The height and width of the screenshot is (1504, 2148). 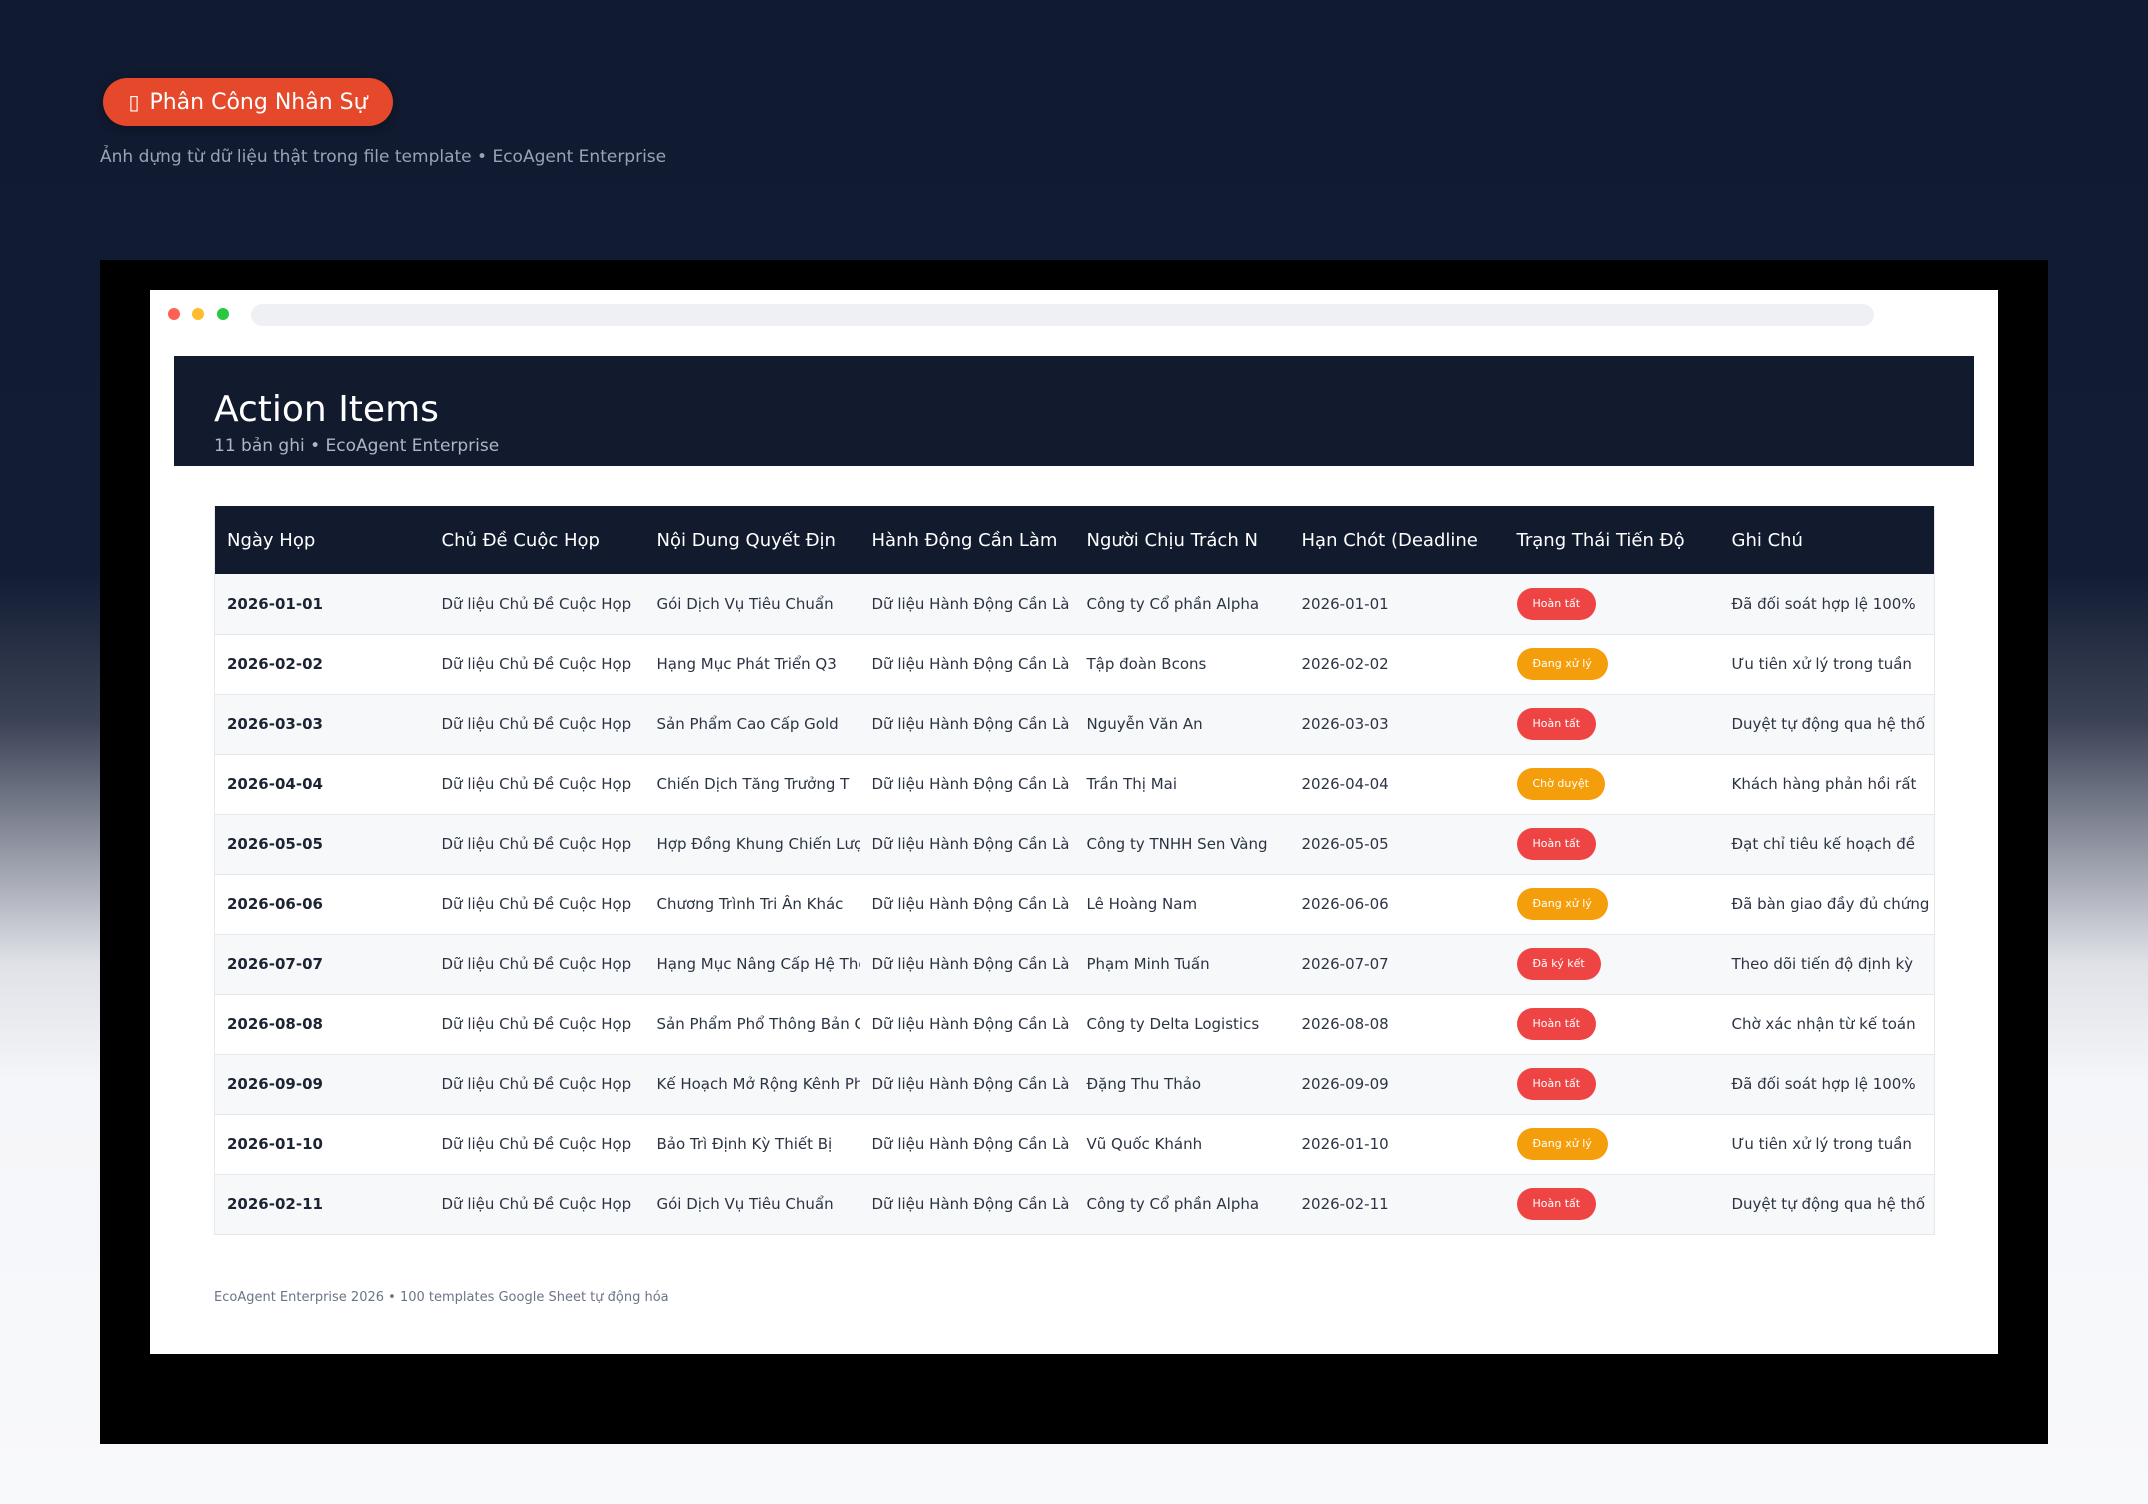 What do you see at coordinates (1827, 904) in the screenshot?
I see `cell-note: Đã bàn giao đầy đủ chứng` at bounding box center [1827, 904].